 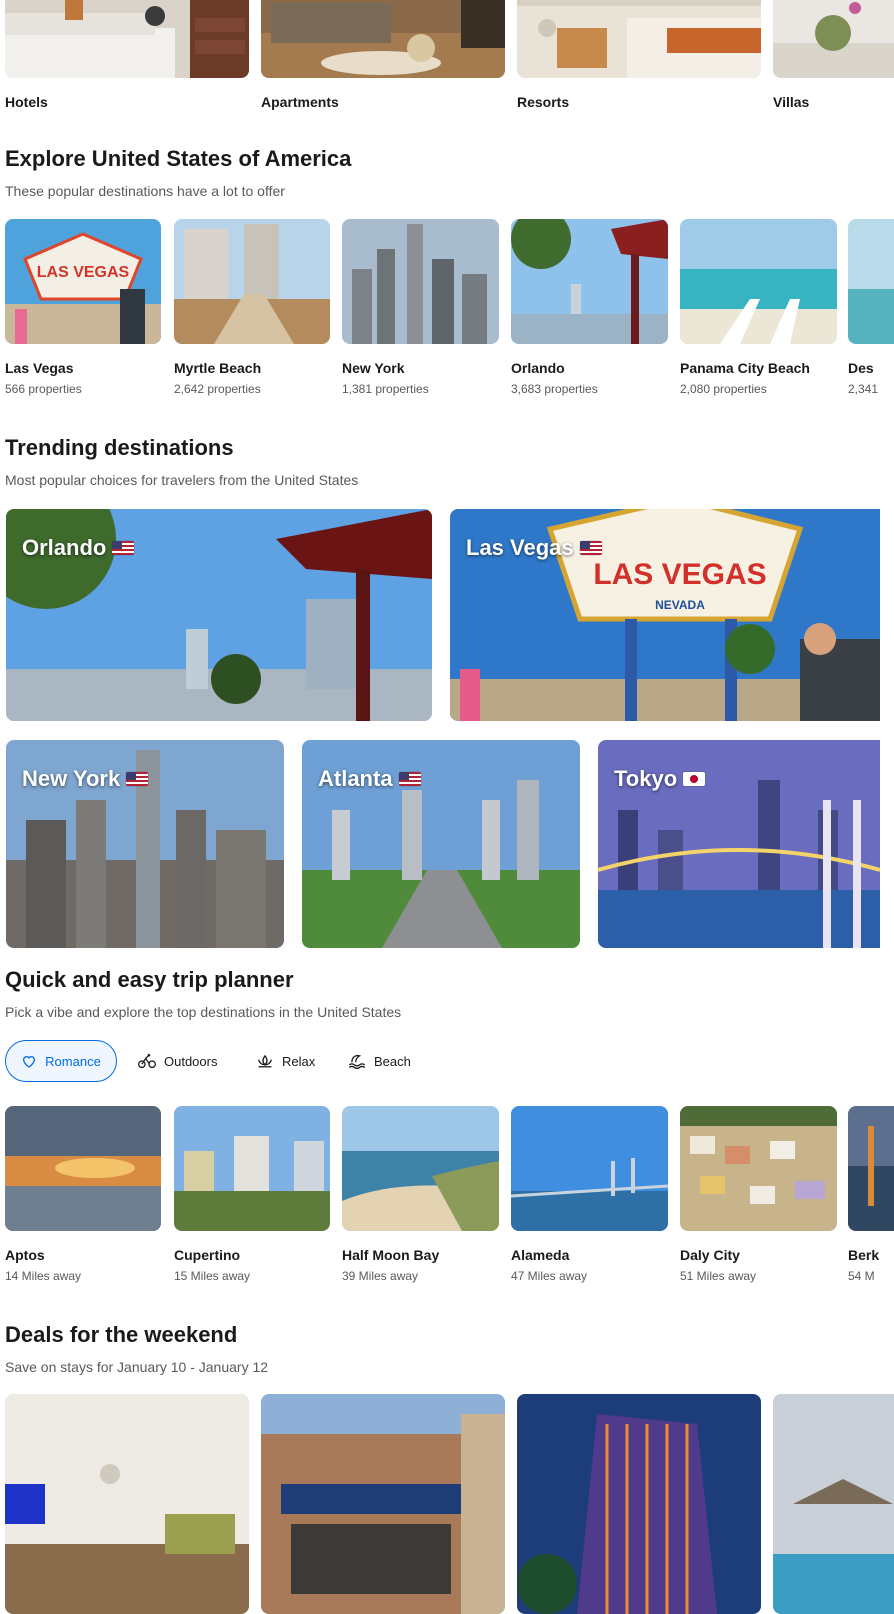 What do you see at coordinates (745, 368) in the screenshot?
I see `explore-card-name: Panama City Beach` at bounding box center [745, 368].